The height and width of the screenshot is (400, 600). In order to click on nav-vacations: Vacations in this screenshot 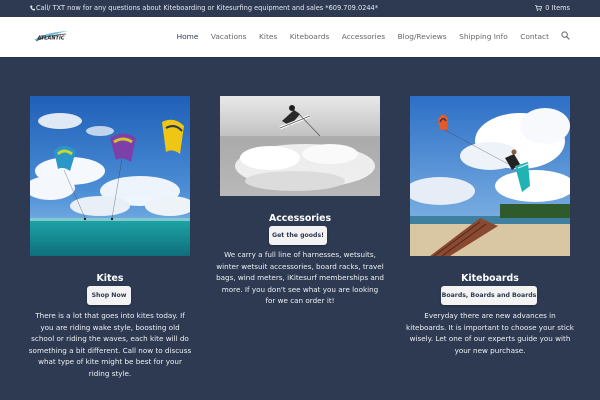, I will do `click(229, 36)`.